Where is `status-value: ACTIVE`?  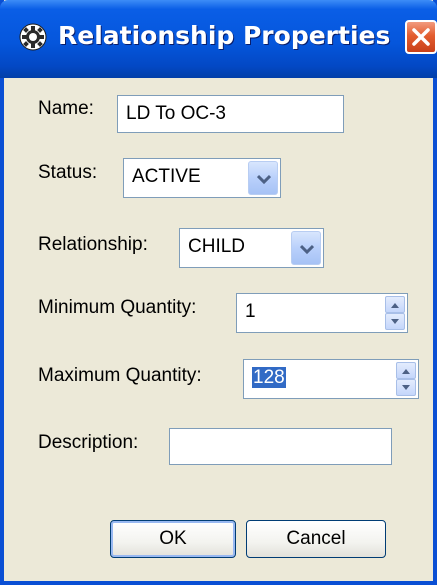 status-value: ACTIVE is located at coordinates (166, 176).